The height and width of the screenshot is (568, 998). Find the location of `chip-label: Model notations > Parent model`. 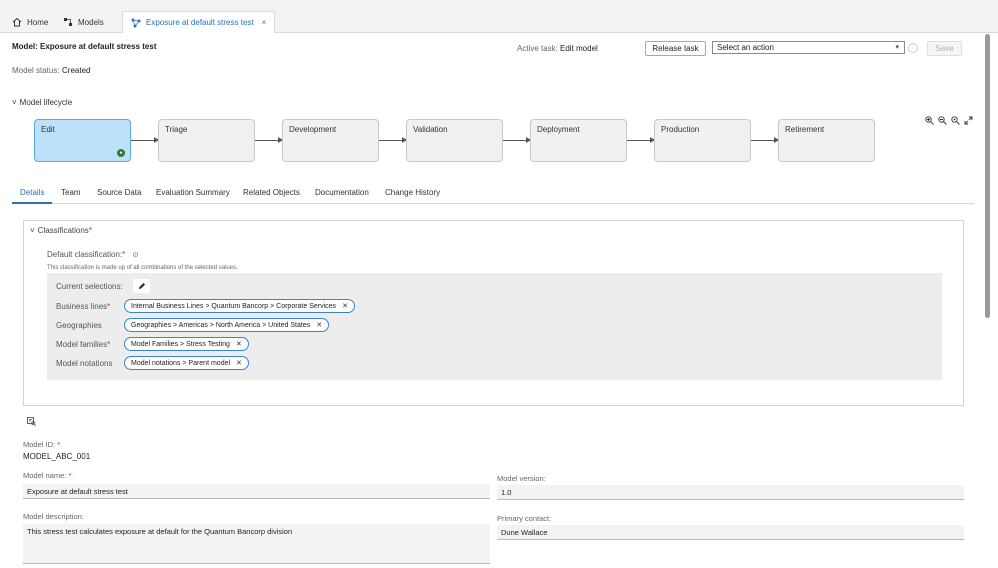

chip-label: Model notations > Parent model is located at coordinates (181, 363).